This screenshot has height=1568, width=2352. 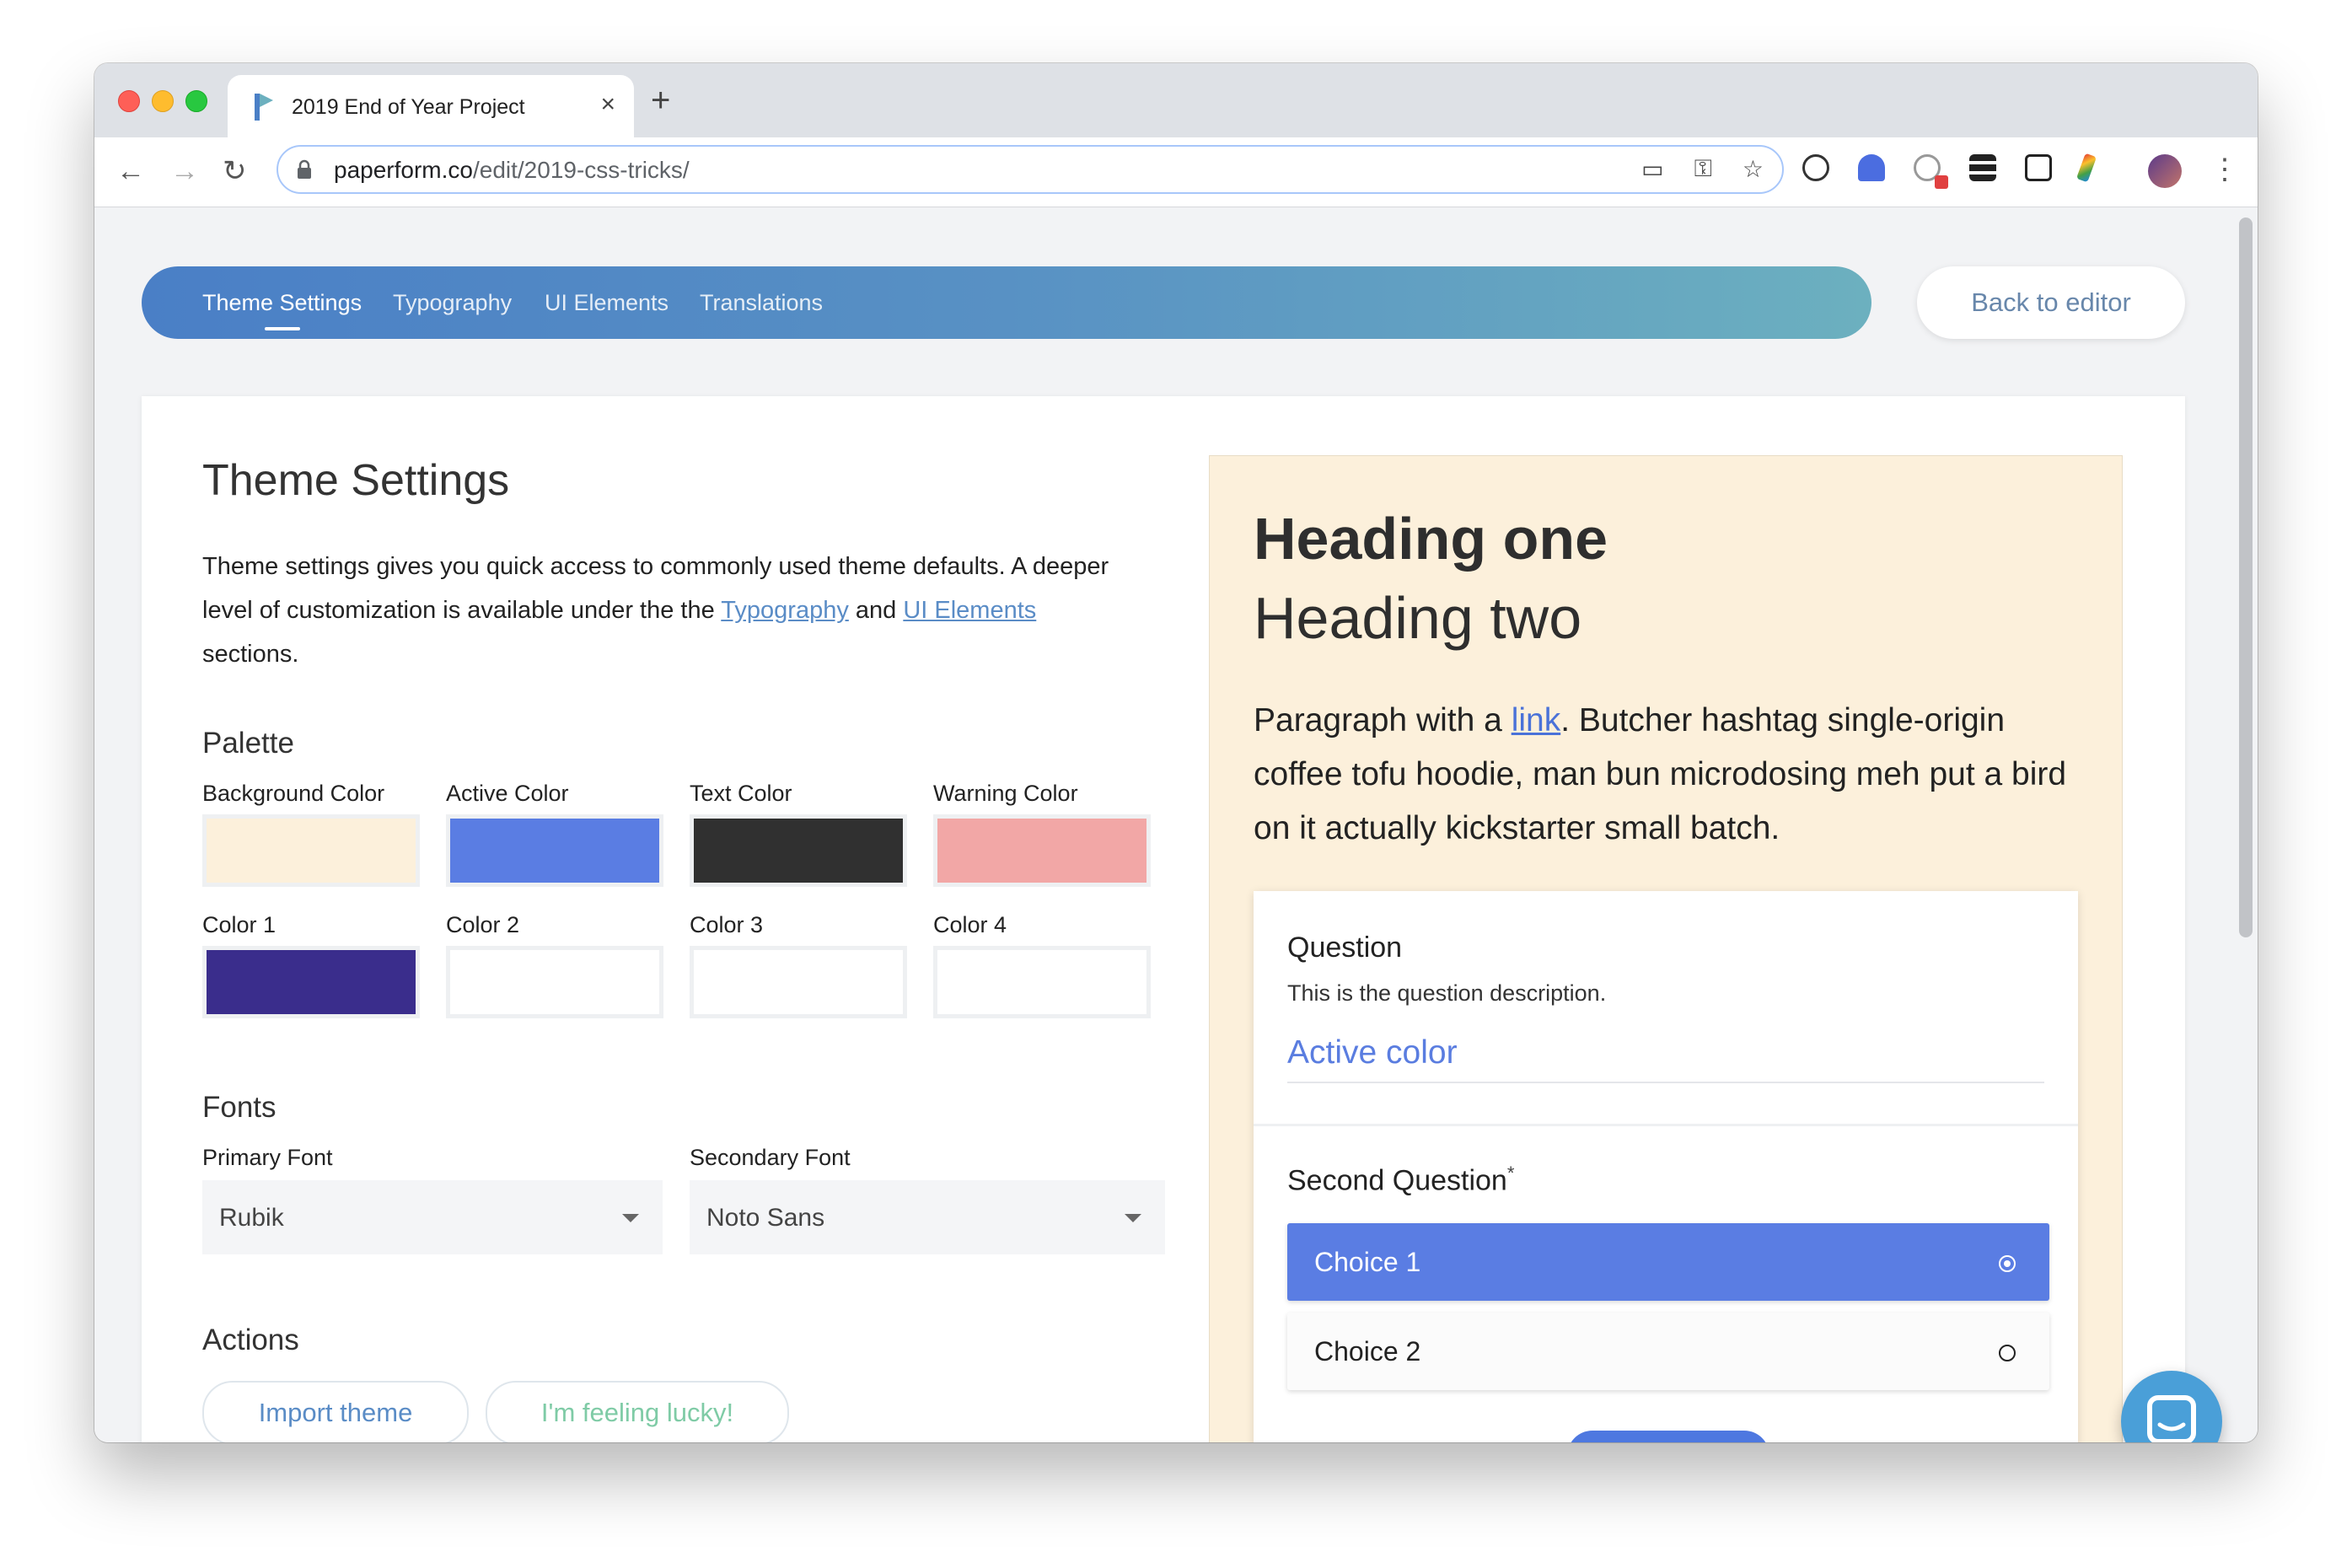 I want to click on choice-2-option: Choice 2, so click(x=1668, y=1352).